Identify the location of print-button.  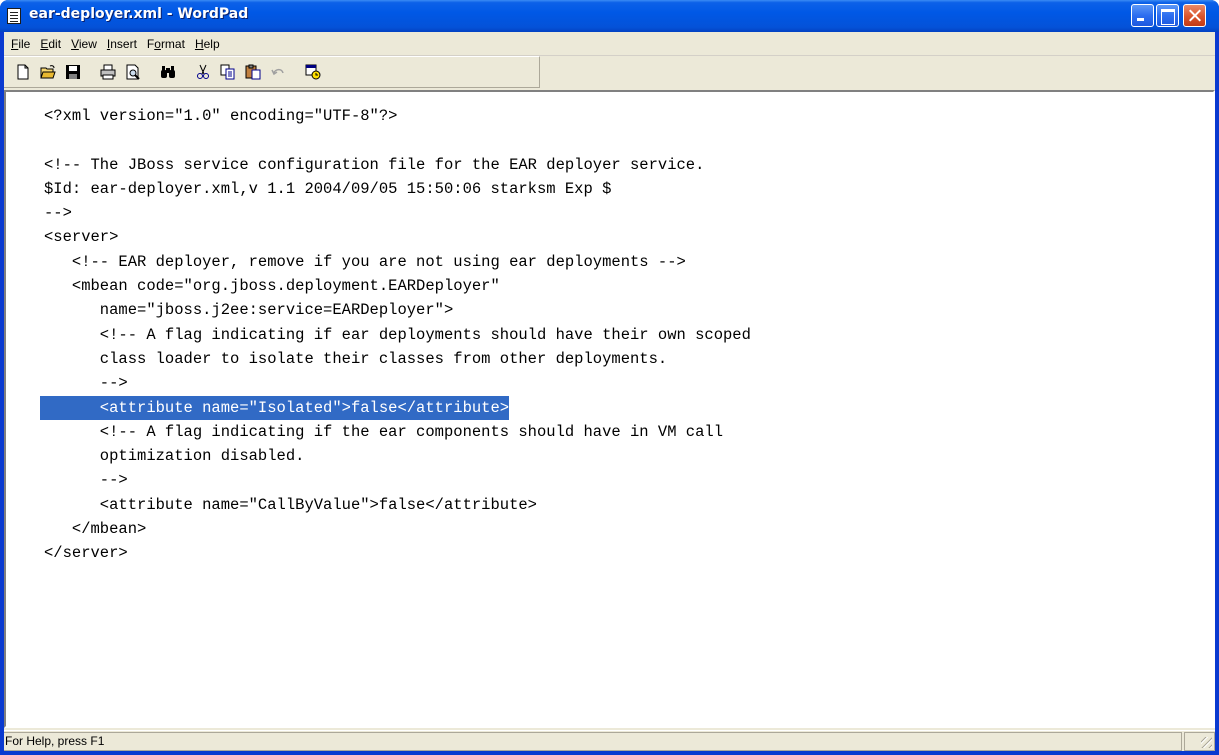
(108, 72).